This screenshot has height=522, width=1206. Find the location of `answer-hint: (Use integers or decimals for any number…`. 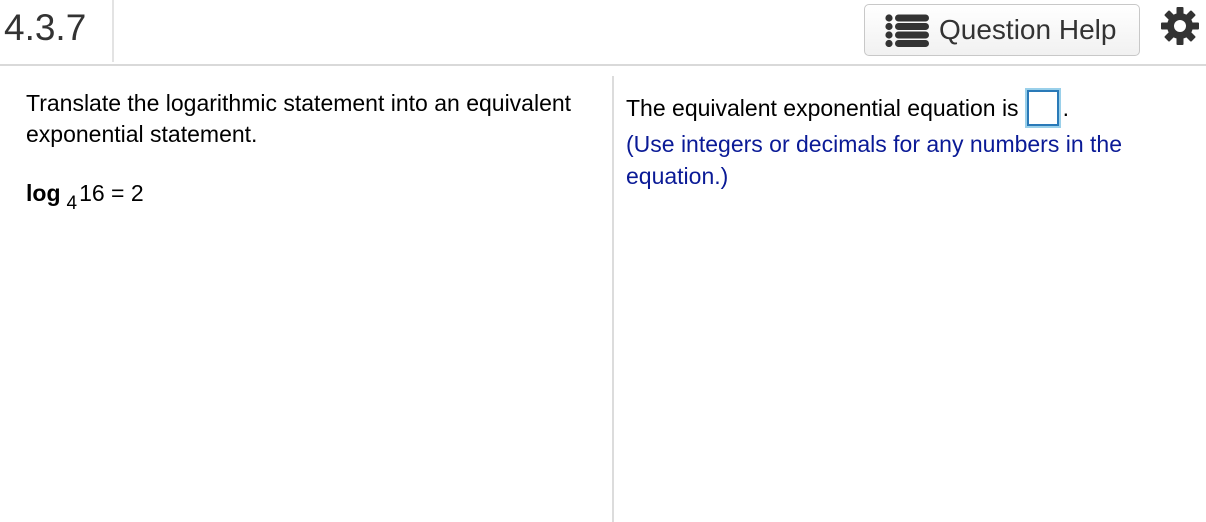

answer-hint: (Use integers or decimals for any number… is located at coordinates (874, 160).